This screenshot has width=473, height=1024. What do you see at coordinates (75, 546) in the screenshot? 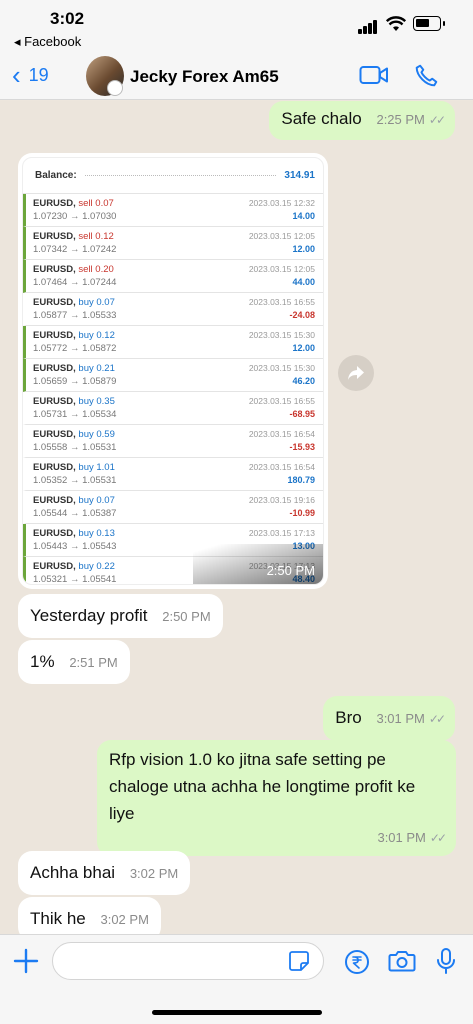
I see `trade-prices: 1.05443 → 1.05543` at bounding box center [75, 546].